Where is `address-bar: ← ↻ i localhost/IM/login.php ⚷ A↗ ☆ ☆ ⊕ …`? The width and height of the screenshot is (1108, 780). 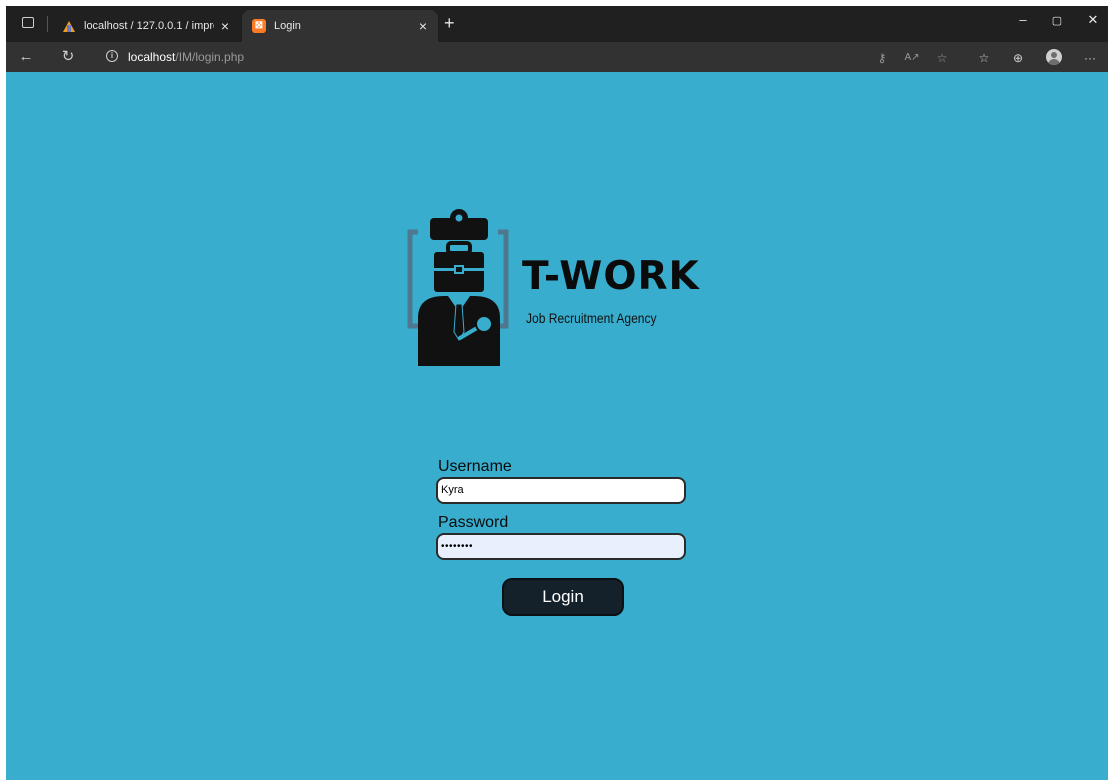
address-bar: ← ↻ i localhost/IM/login.php ⚷ A↗ ☆ ☆ ⊕ … is located at coordinates (557, 57).